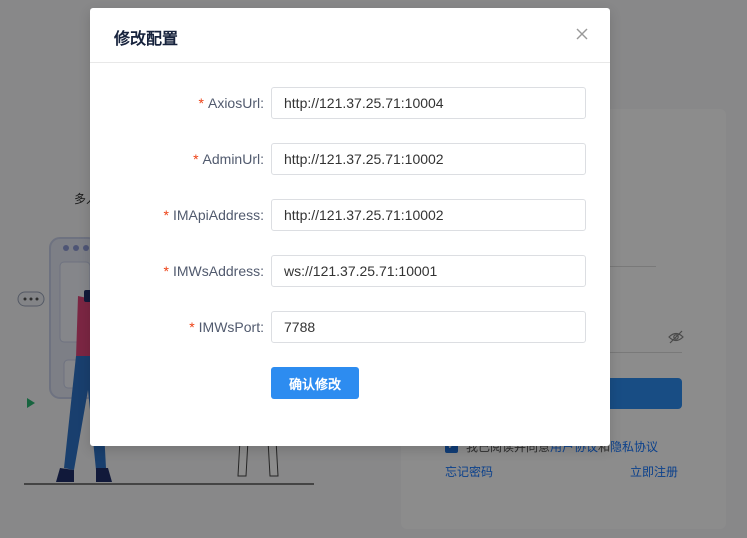 The height and width of the screenshot is (538, 747). Describe the element at coordinates (146, 39) in the screenshot. I see `modal-title: 修改配置` at that location.